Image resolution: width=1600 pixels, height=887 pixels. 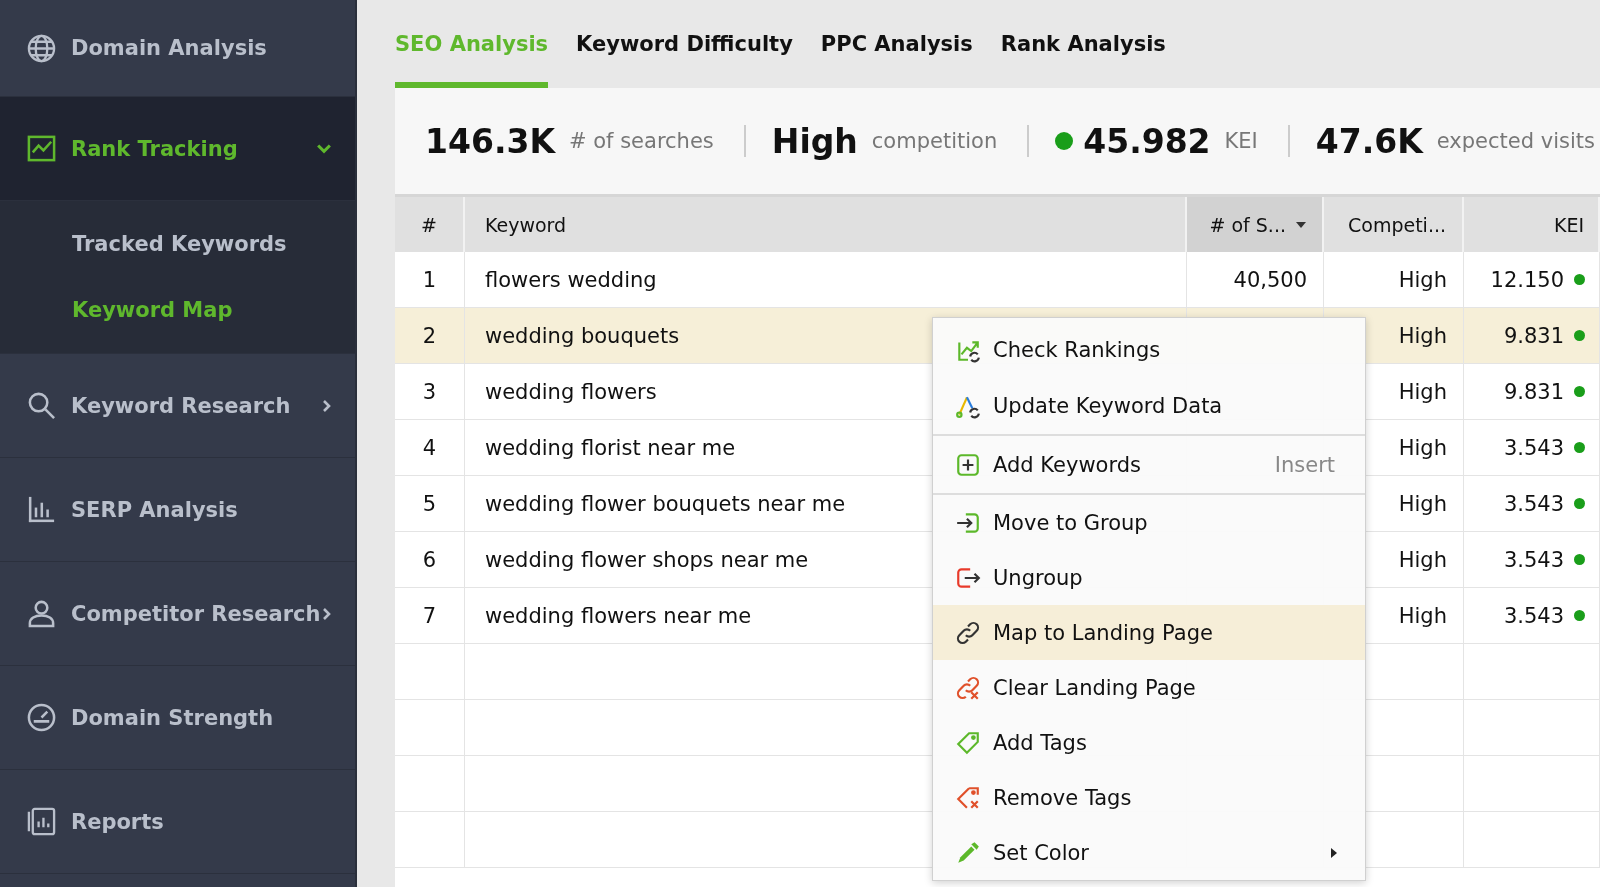 What do you see at coordinates (430, 615) in the screenshot?
I see `table-cell: 7` at bounding box center [430, 615].